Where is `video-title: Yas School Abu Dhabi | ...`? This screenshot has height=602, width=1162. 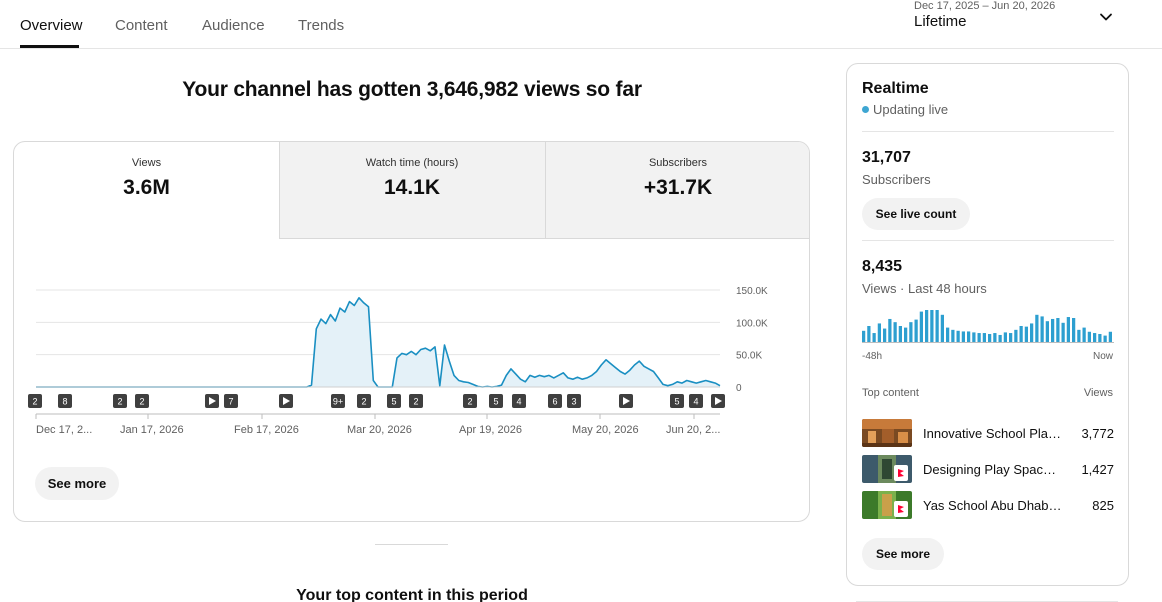 video-title: Yas School Abu Dhabi | ... is located at coordinates (993, 505).